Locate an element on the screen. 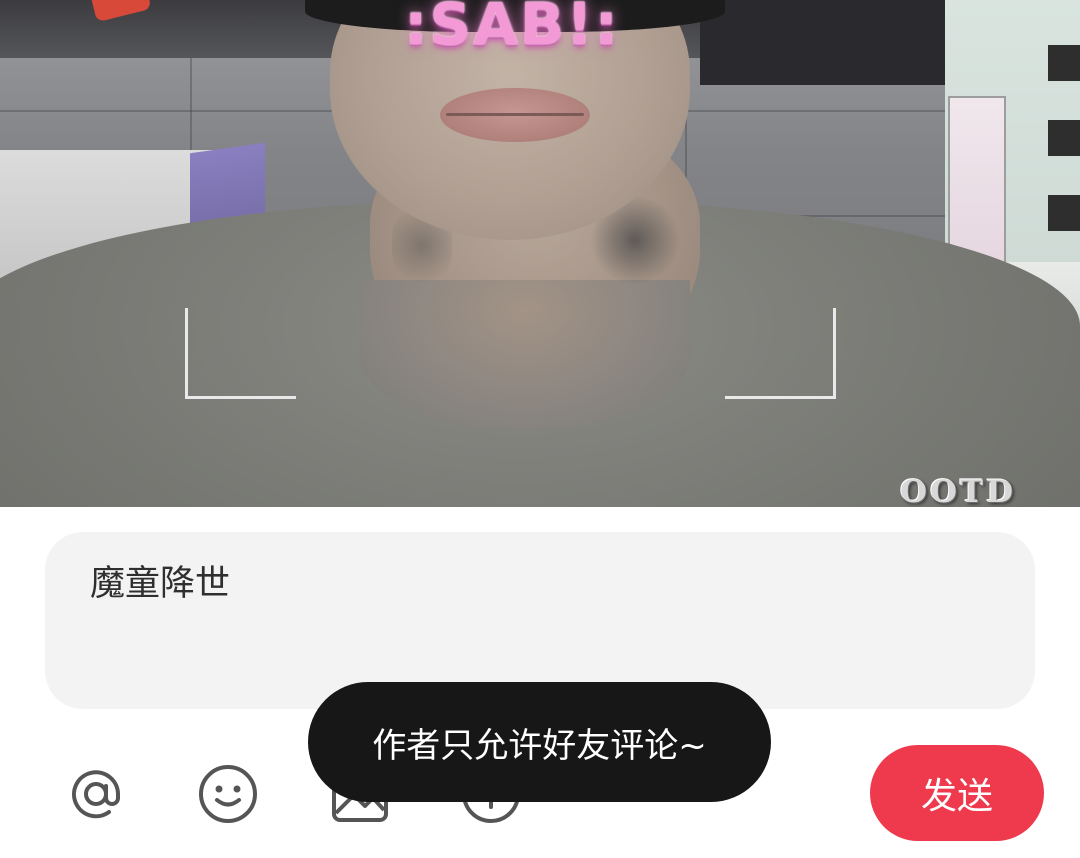  emoji-icon is located at coordinates (228, 794).